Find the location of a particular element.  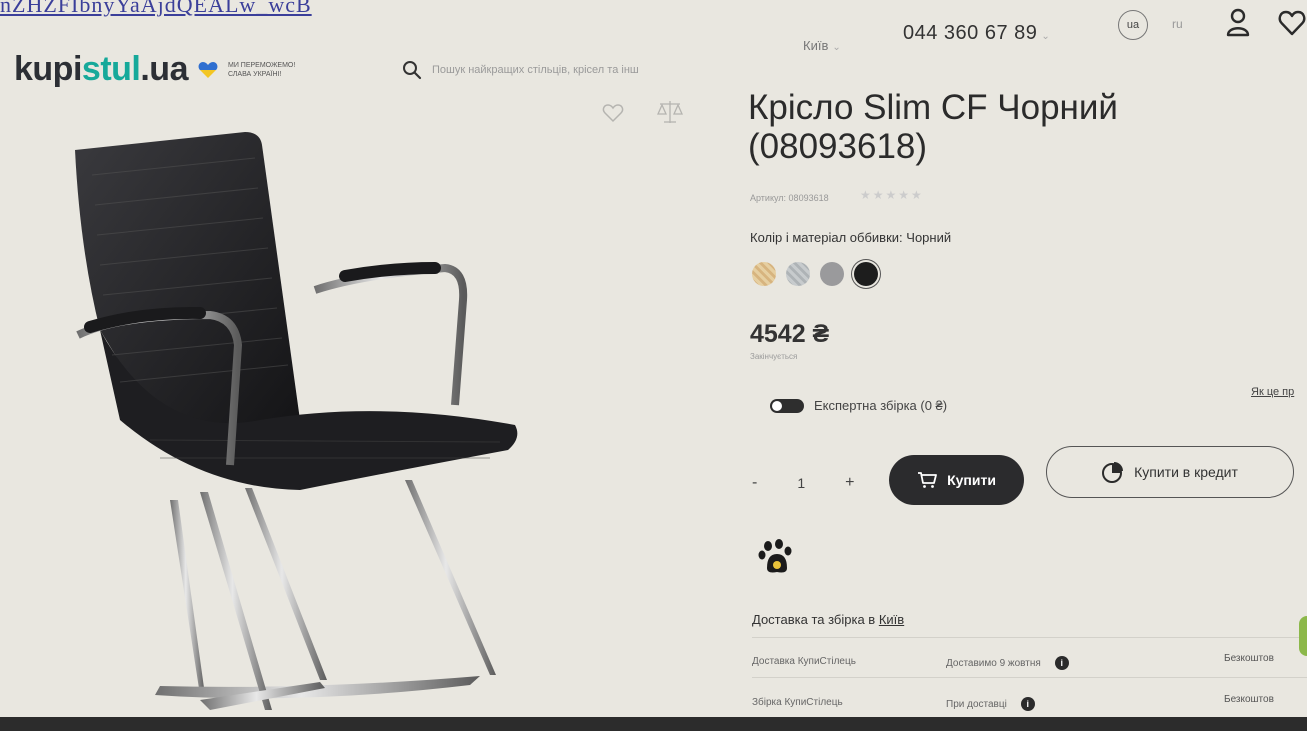

logo-text: kupistul.ua is located at coordinates (101, 69).